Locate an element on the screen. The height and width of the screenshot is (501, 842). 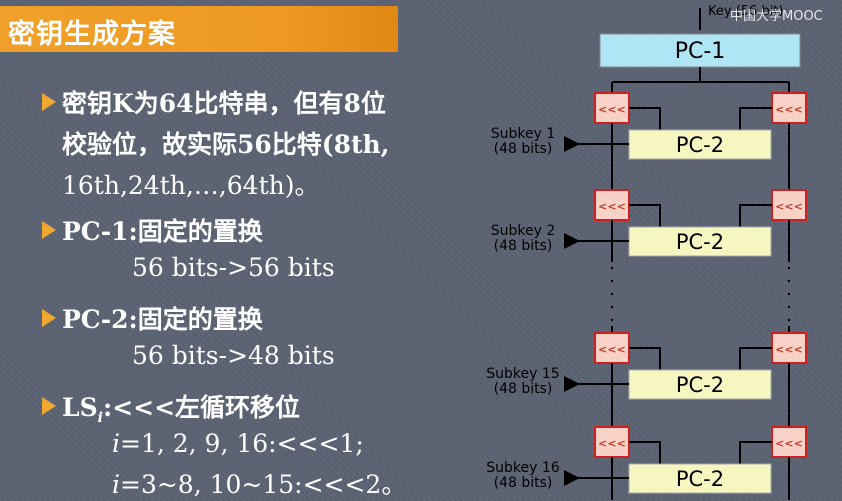
subkey-name: Subkey 15 is located at coordinates (522, 374).